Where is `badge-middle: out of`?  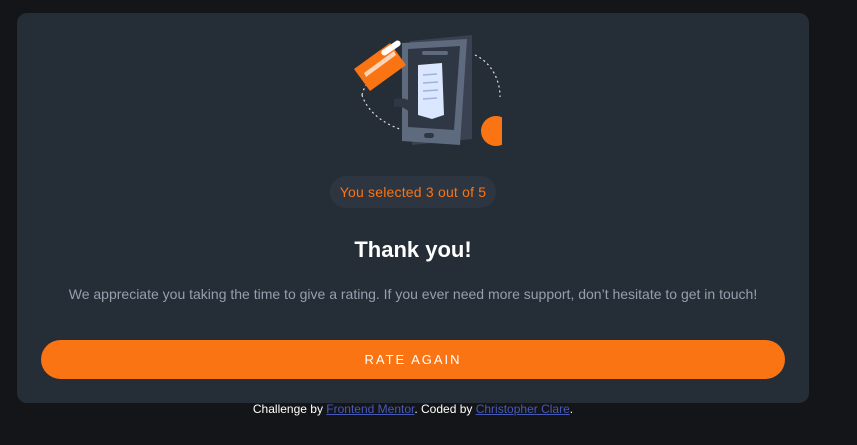
badge-middle: out of is located at coordinates (456, 192).